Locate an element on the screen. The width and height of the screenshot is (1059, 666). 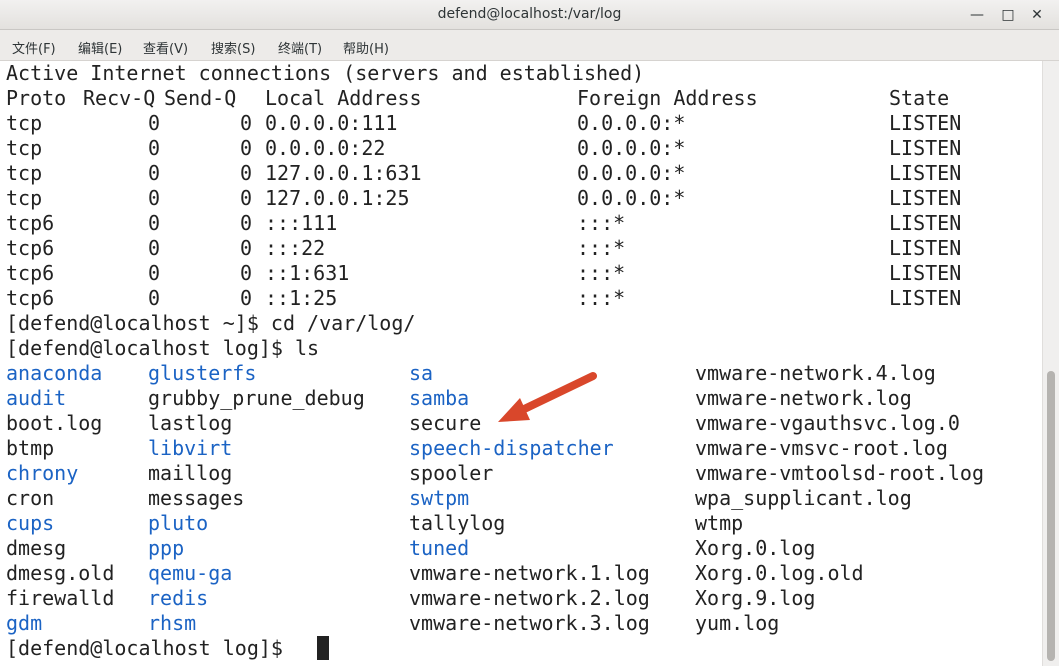
file-entry: maillog is located at coordinates (190, 473).